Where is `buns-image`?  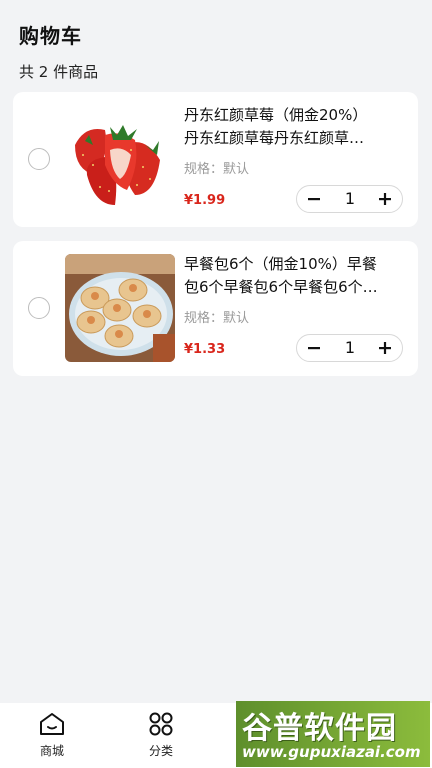
buns-image is located at coordinates (120, 308).